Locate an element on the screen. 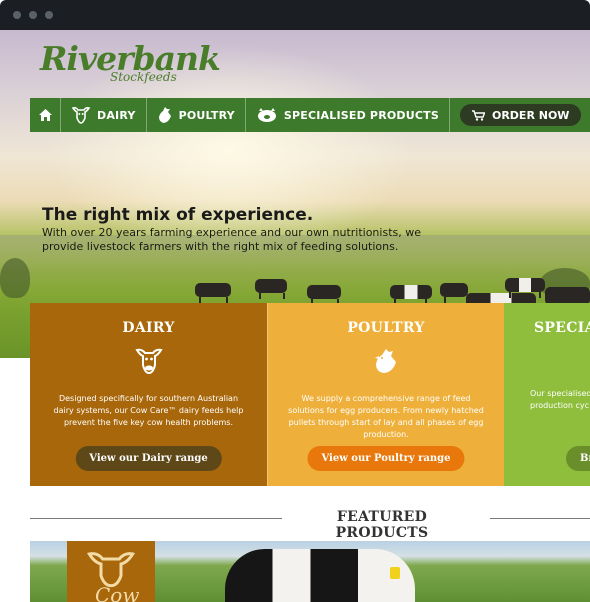  card-description-line: Our specialised is located at coordinates (560, 393).